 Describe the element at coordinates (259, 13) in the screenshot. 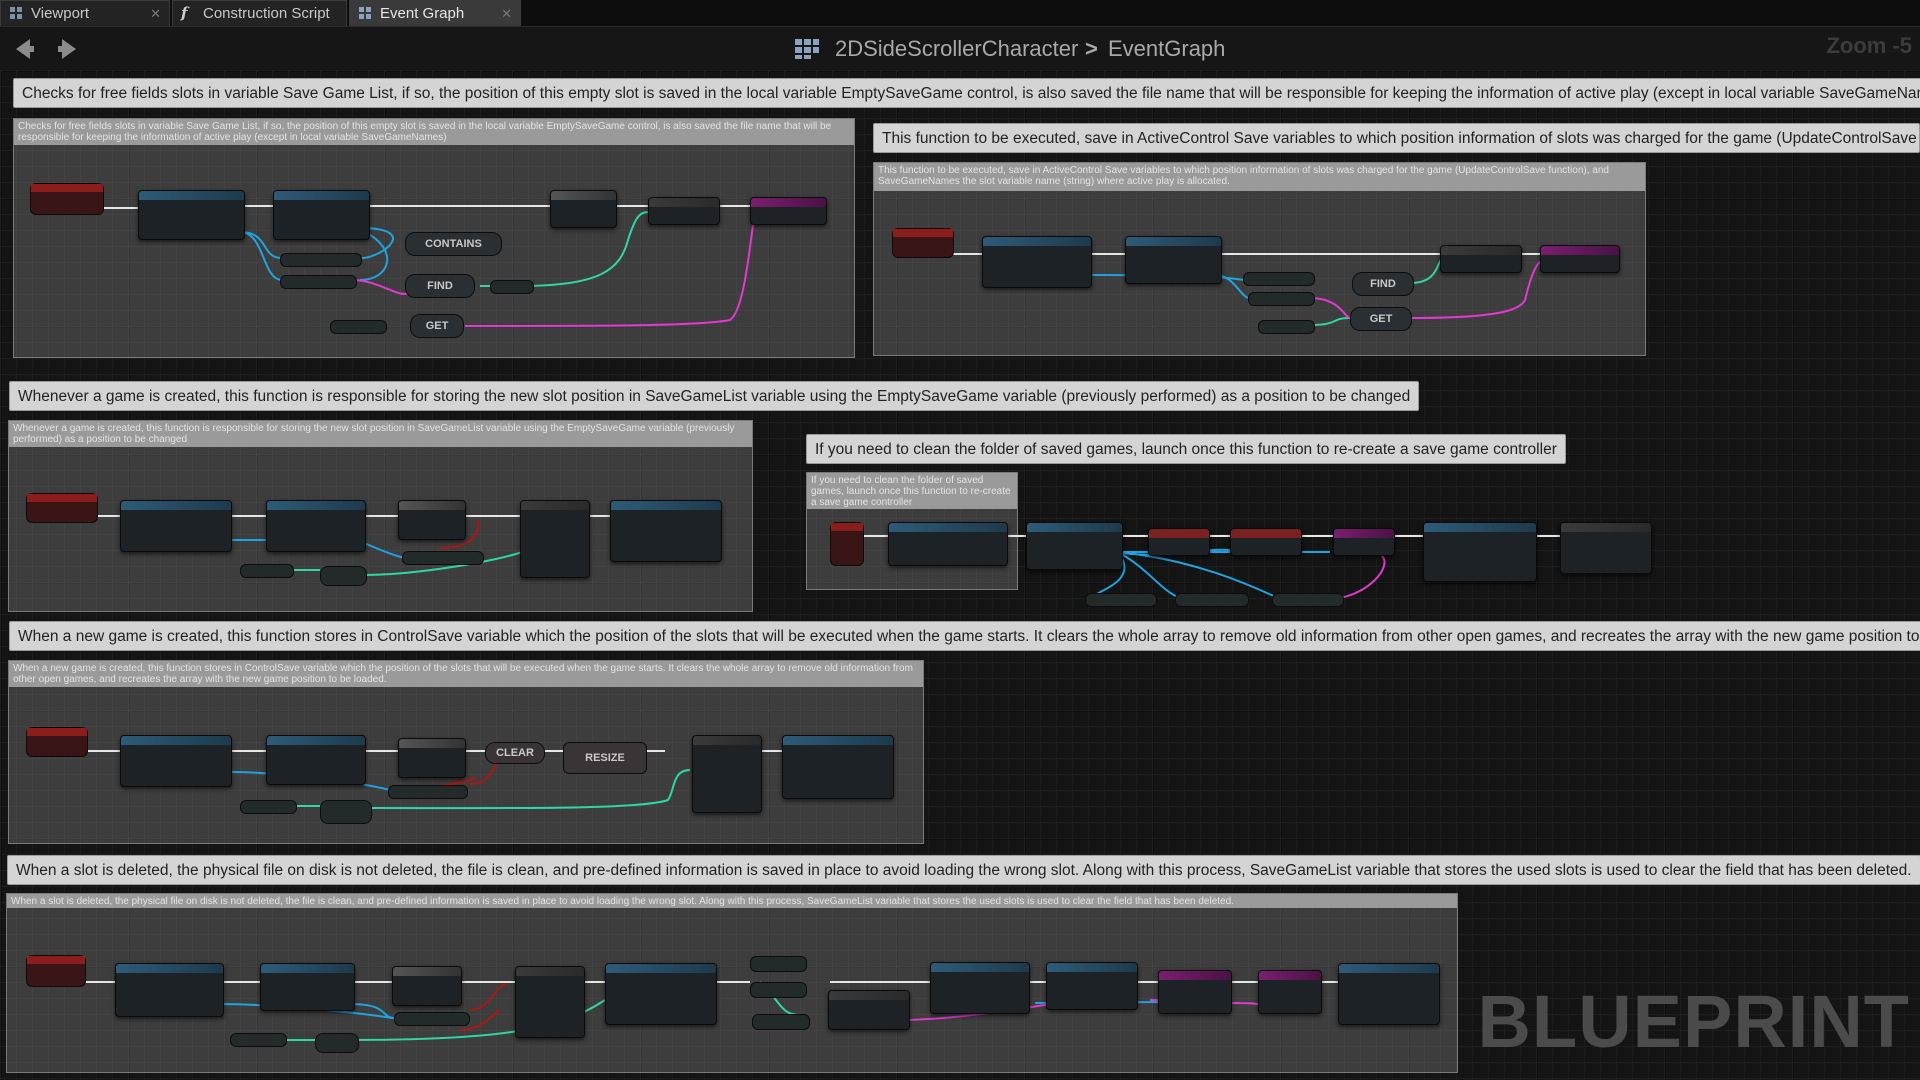

I see `tab-construction-script: f Construction Script` at that location.